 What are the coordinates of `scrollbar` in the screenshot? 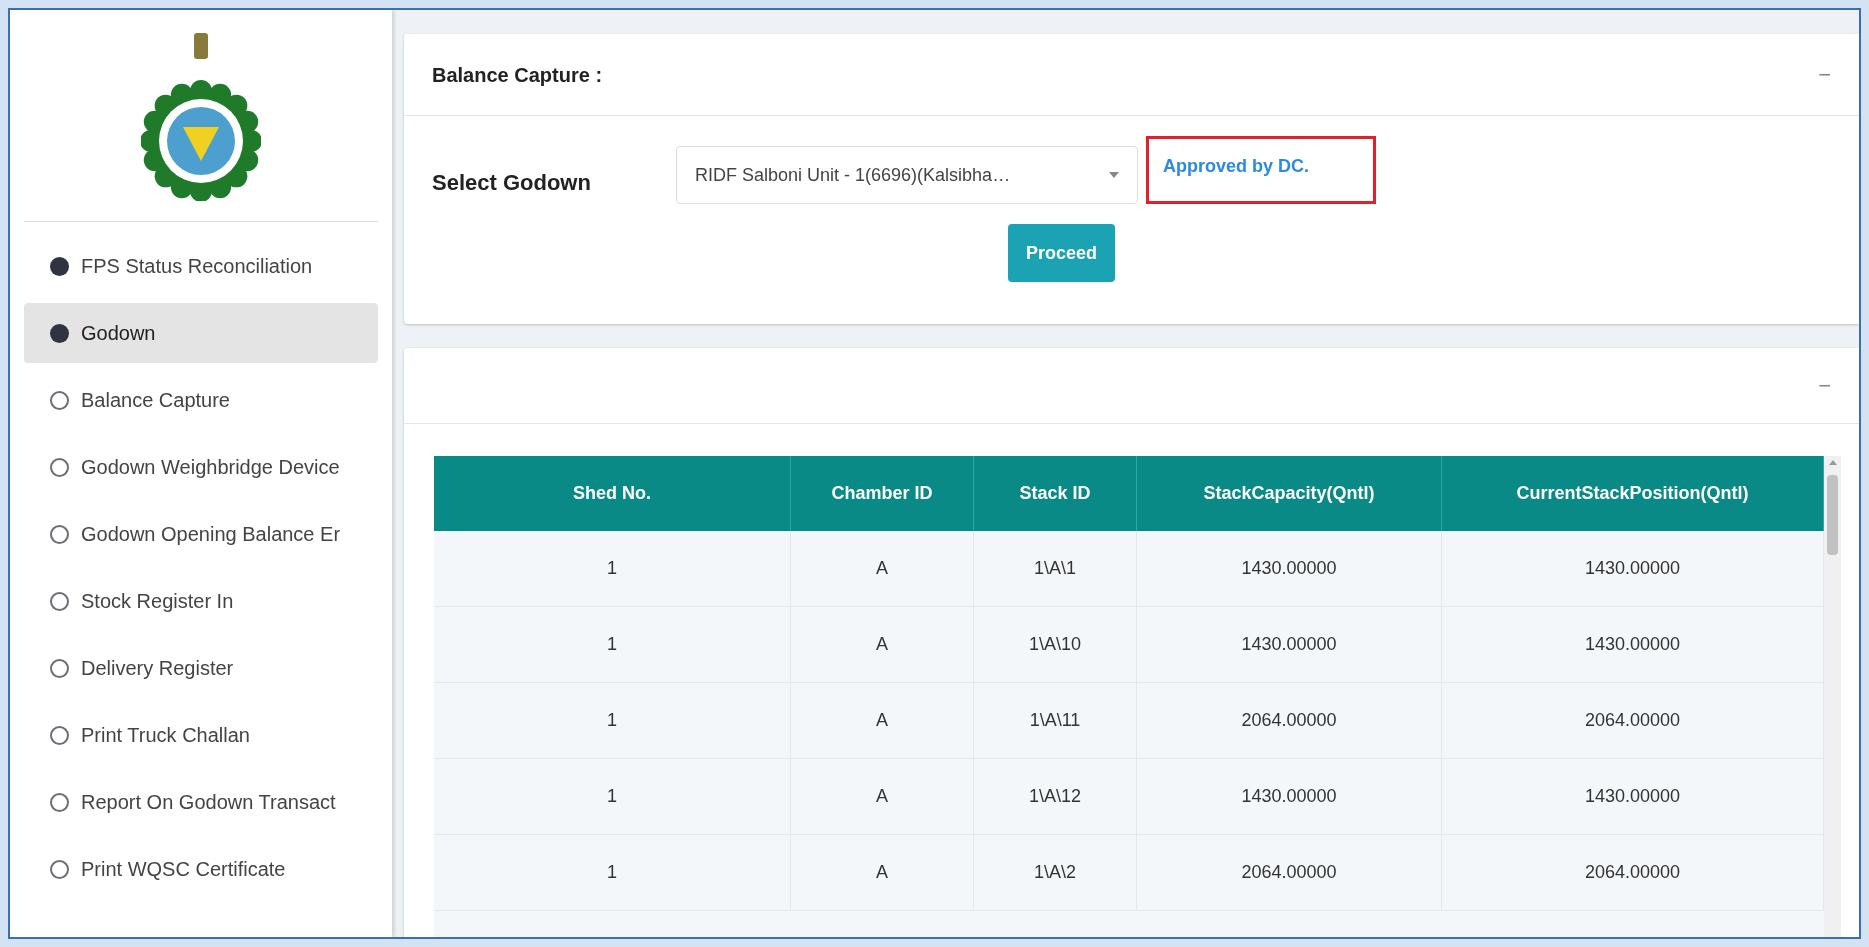 It's located at (1832, 696).